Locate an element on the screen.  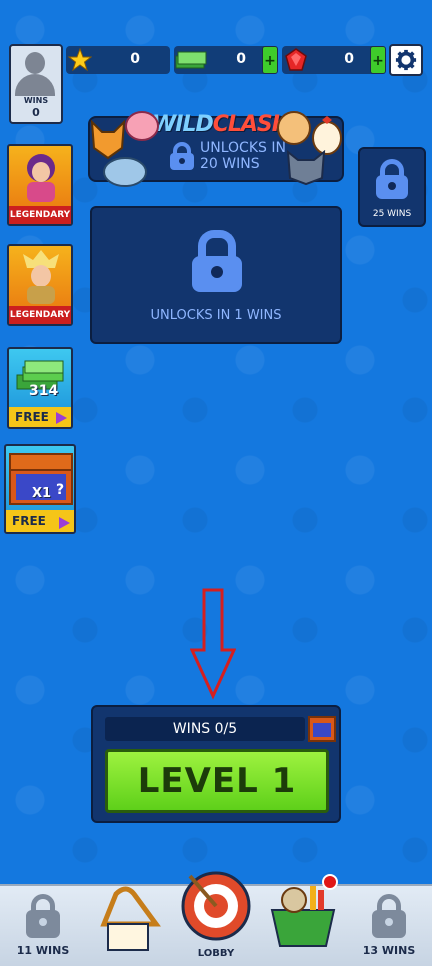
settings-button is located at coordinates (406, 60).